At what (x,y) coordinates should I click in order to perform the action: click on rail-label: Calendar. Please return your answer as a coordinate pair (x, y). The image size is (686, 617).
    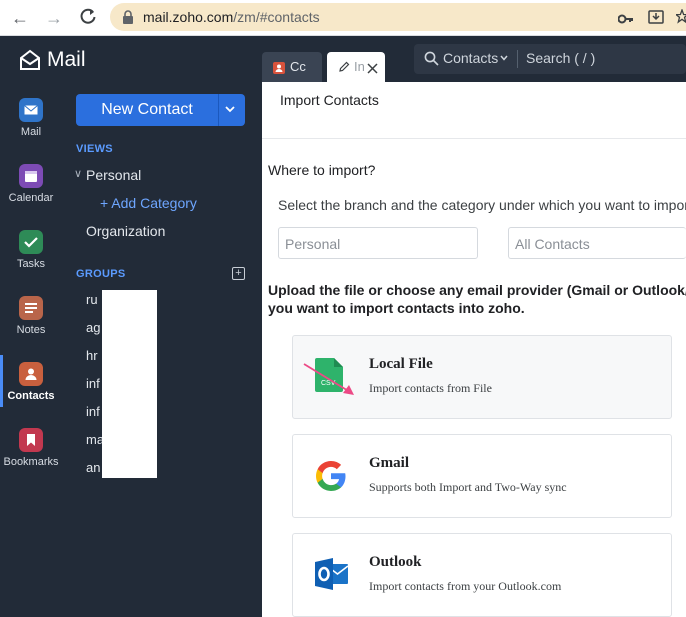
    Looking at the image, I should click on (31, 198).